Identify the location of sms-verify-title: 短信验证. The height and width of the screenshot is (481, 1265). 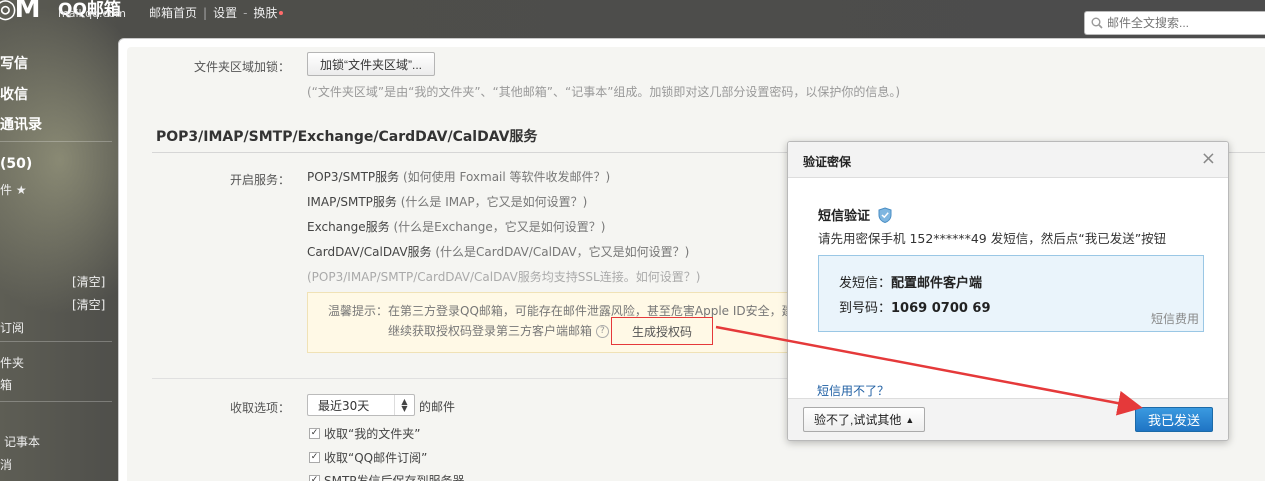
(844, 216).